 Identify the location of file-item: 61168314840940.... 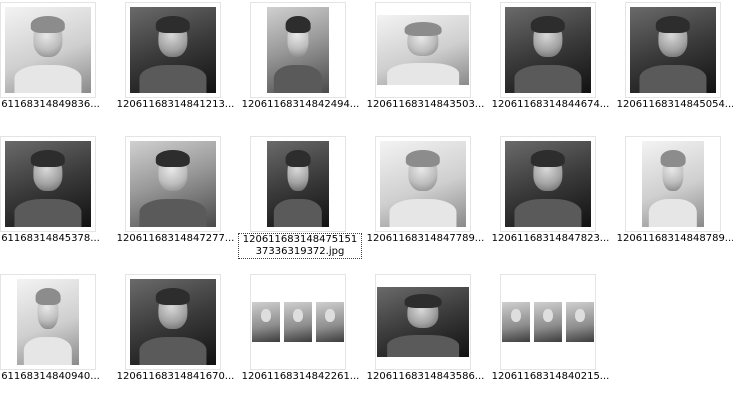
(56, 338).